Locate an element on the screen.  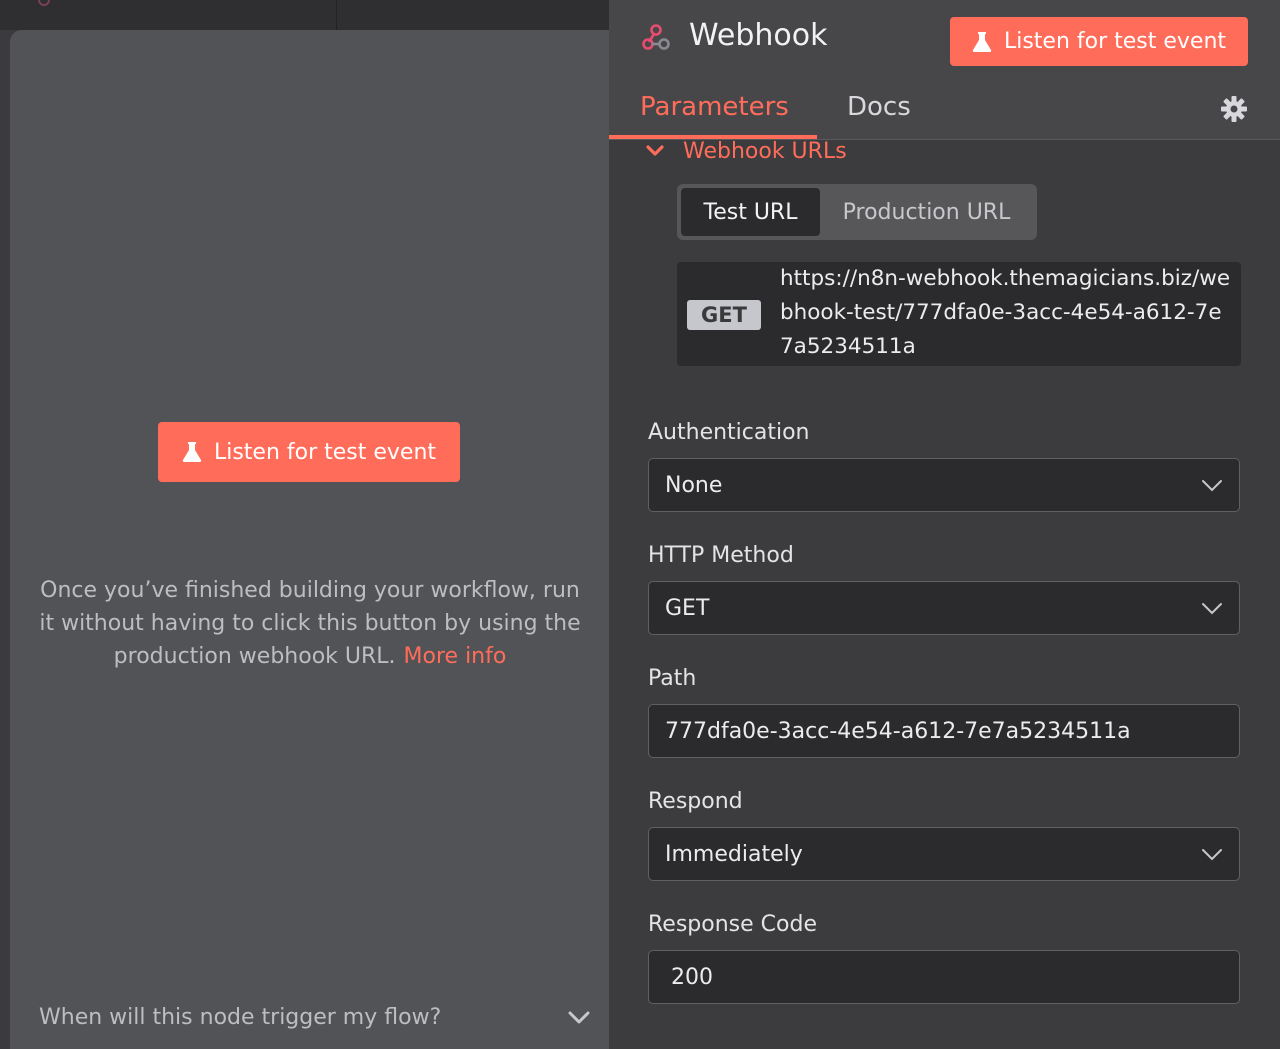
authentication-select: None is located at coordinates (944, 485).